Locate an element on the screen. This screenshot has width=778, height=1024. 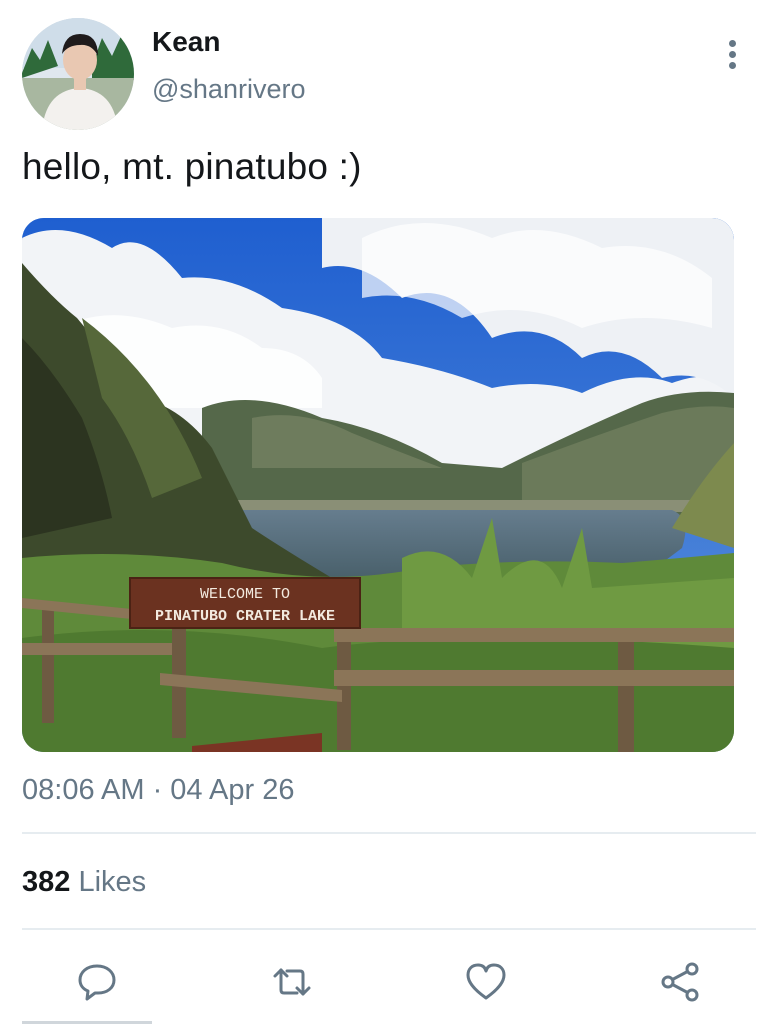
tweet-text: hello, mt. pinatubo :) is located at coordinates (192, 166).